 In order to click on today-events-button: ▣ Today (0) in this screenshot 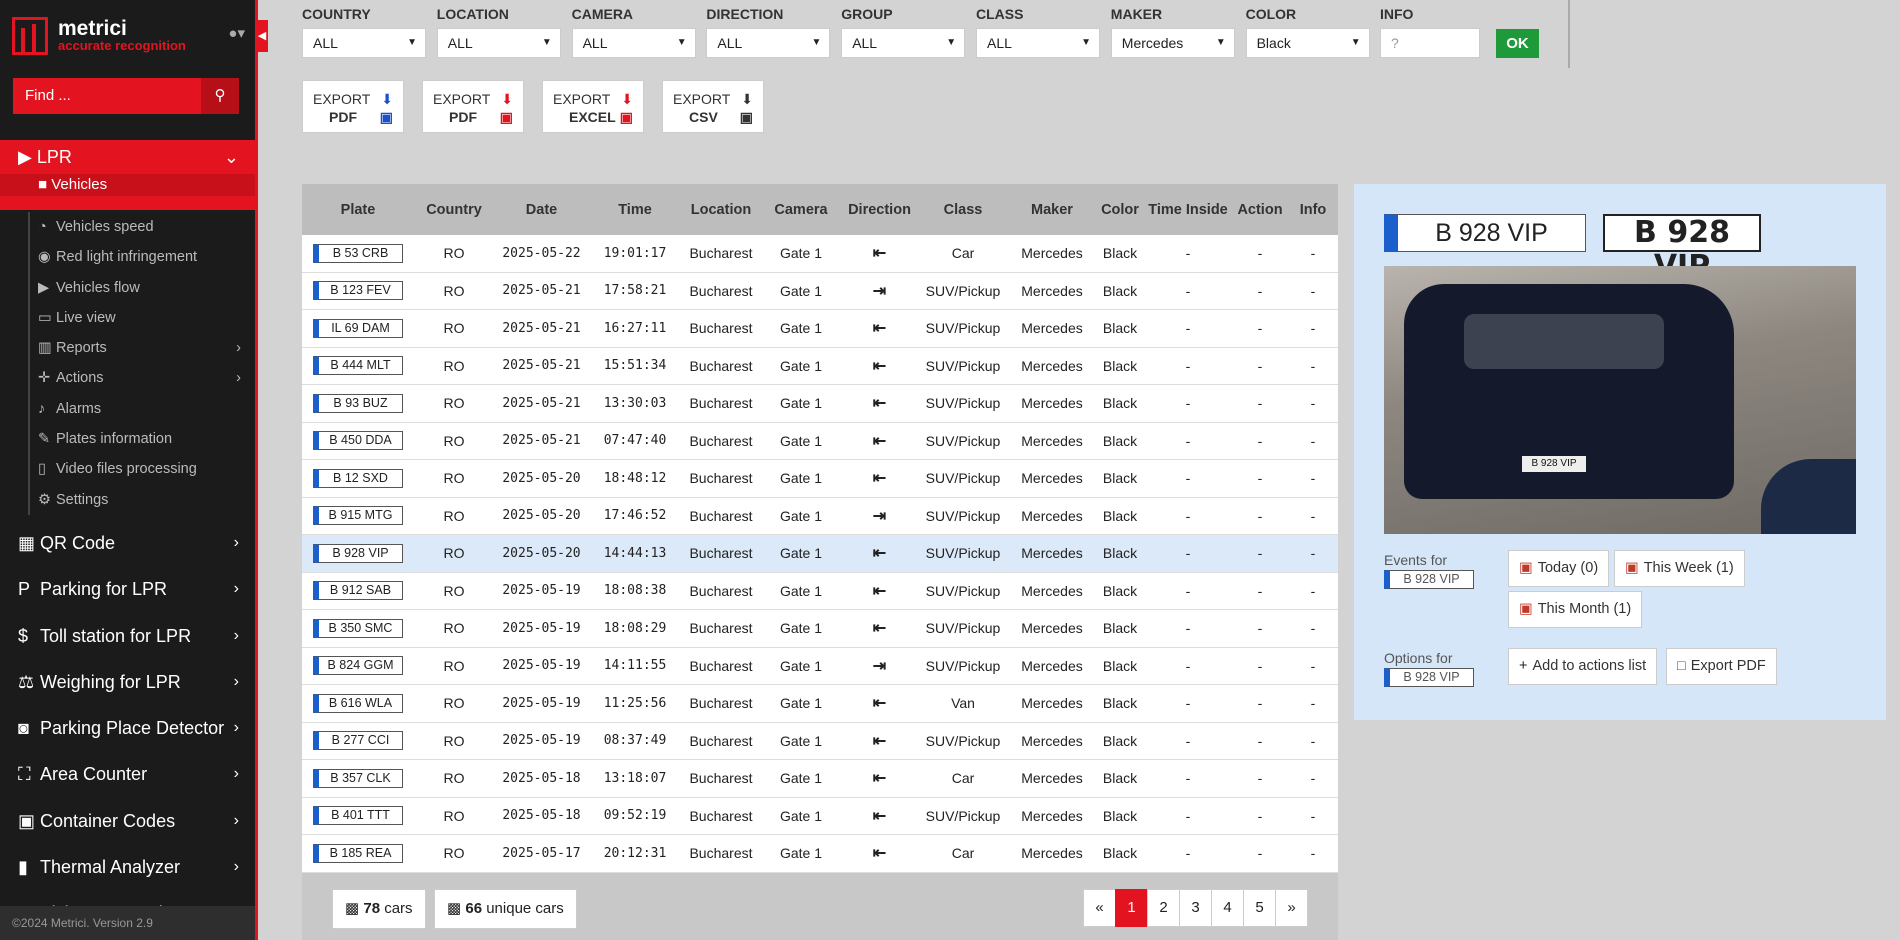, I will do `click(1559, 568)`.